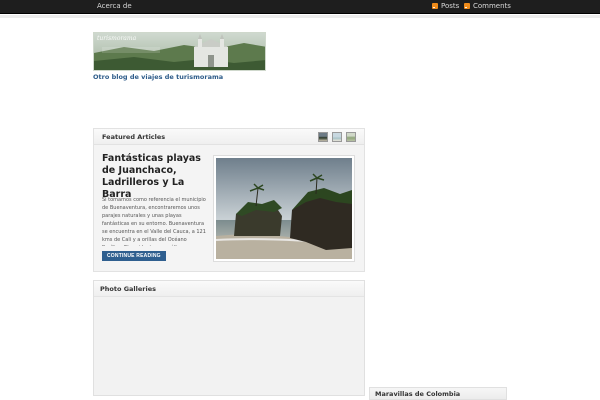 The height and width of the screenshot is (400, 600). What do you see at coordinates (179, 51) in the screenshot?
I see `site-logo: turismorama` at bounding box center [179, 51].